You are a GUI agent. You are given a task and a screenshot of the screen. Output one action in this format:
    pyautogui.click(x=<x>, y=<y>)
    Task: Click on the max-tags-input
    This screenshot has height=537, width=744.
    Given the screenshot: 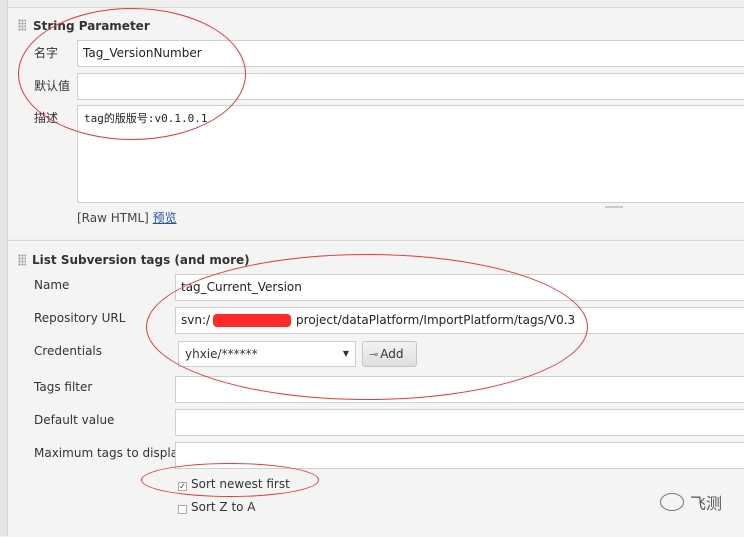 What is the action you would take?
    pyautogui.click(x=459, y=455)
    